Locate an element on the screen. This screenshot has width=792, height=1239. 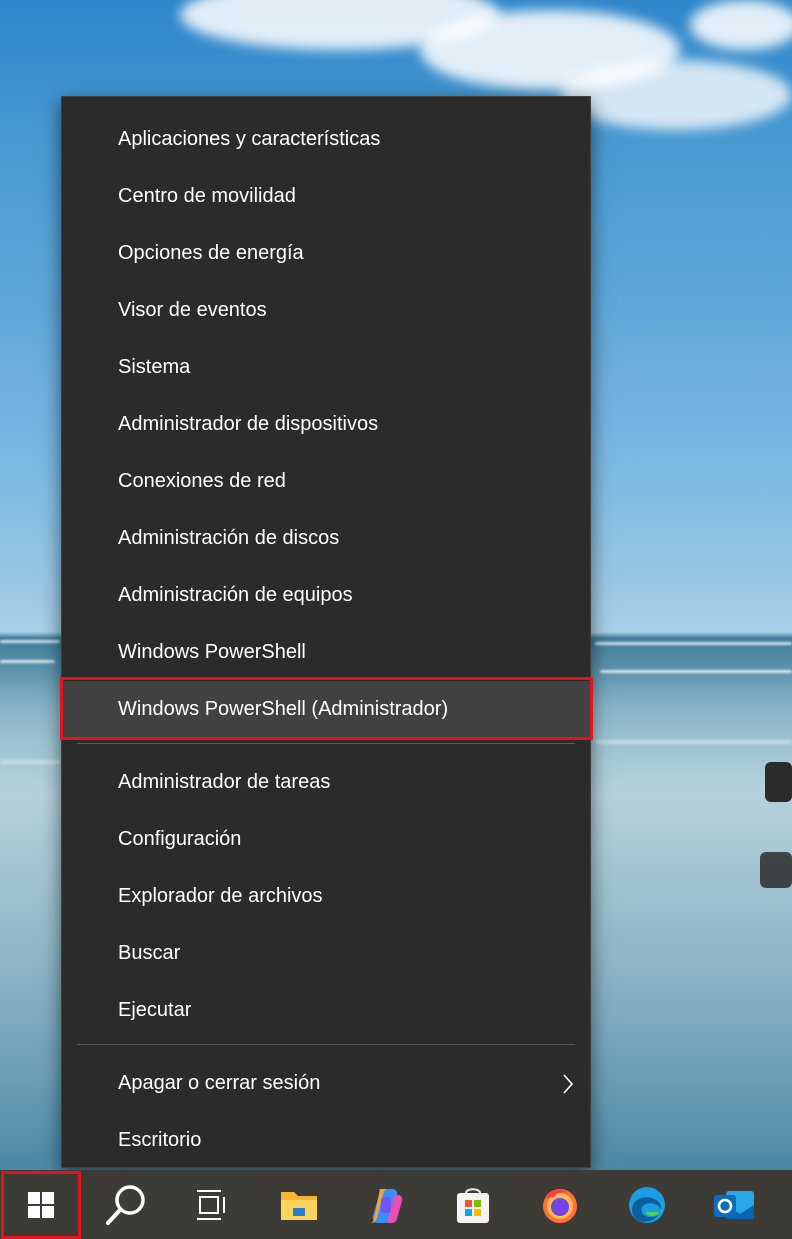
outlook-button is located at coordinates (734, 1204).